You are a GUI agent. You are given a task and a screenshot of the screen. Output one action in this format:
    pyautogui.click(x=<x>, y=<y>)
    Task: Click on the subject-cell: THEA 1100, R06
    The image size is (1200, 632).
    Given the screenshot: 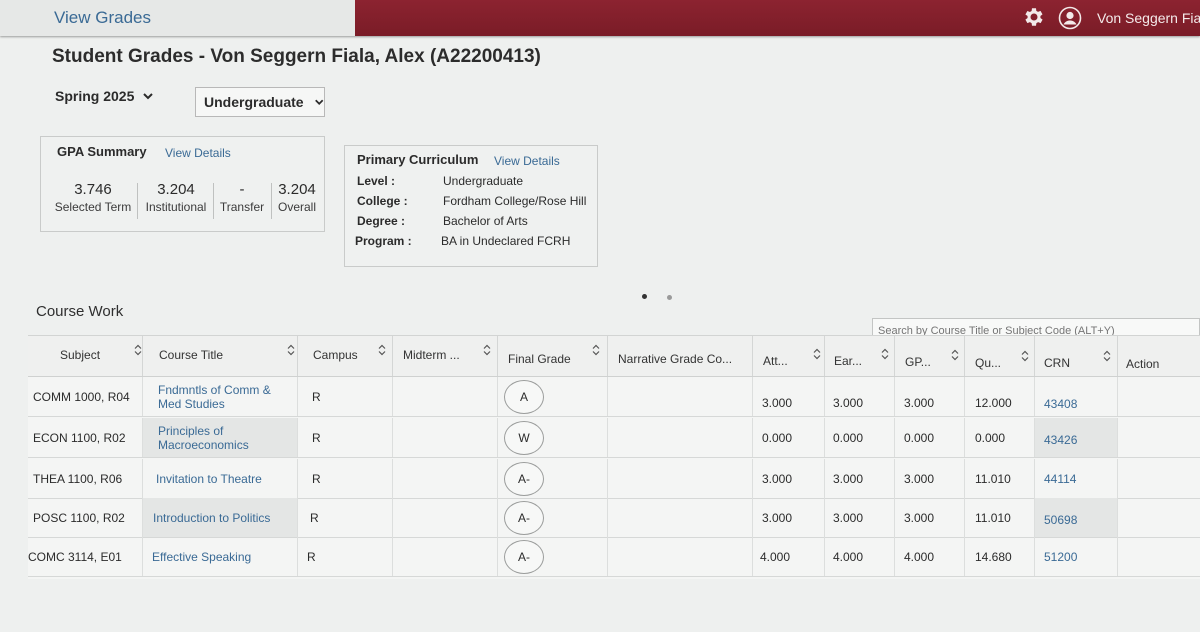 What is the action you would take?
    pyautogui.click(x=85, y=478)
    